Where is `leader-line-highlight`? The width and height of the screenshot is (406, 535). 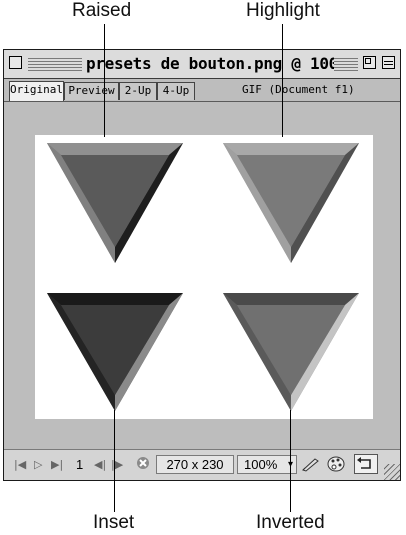
leader-line-highlight is located at coordinates (282, 80).